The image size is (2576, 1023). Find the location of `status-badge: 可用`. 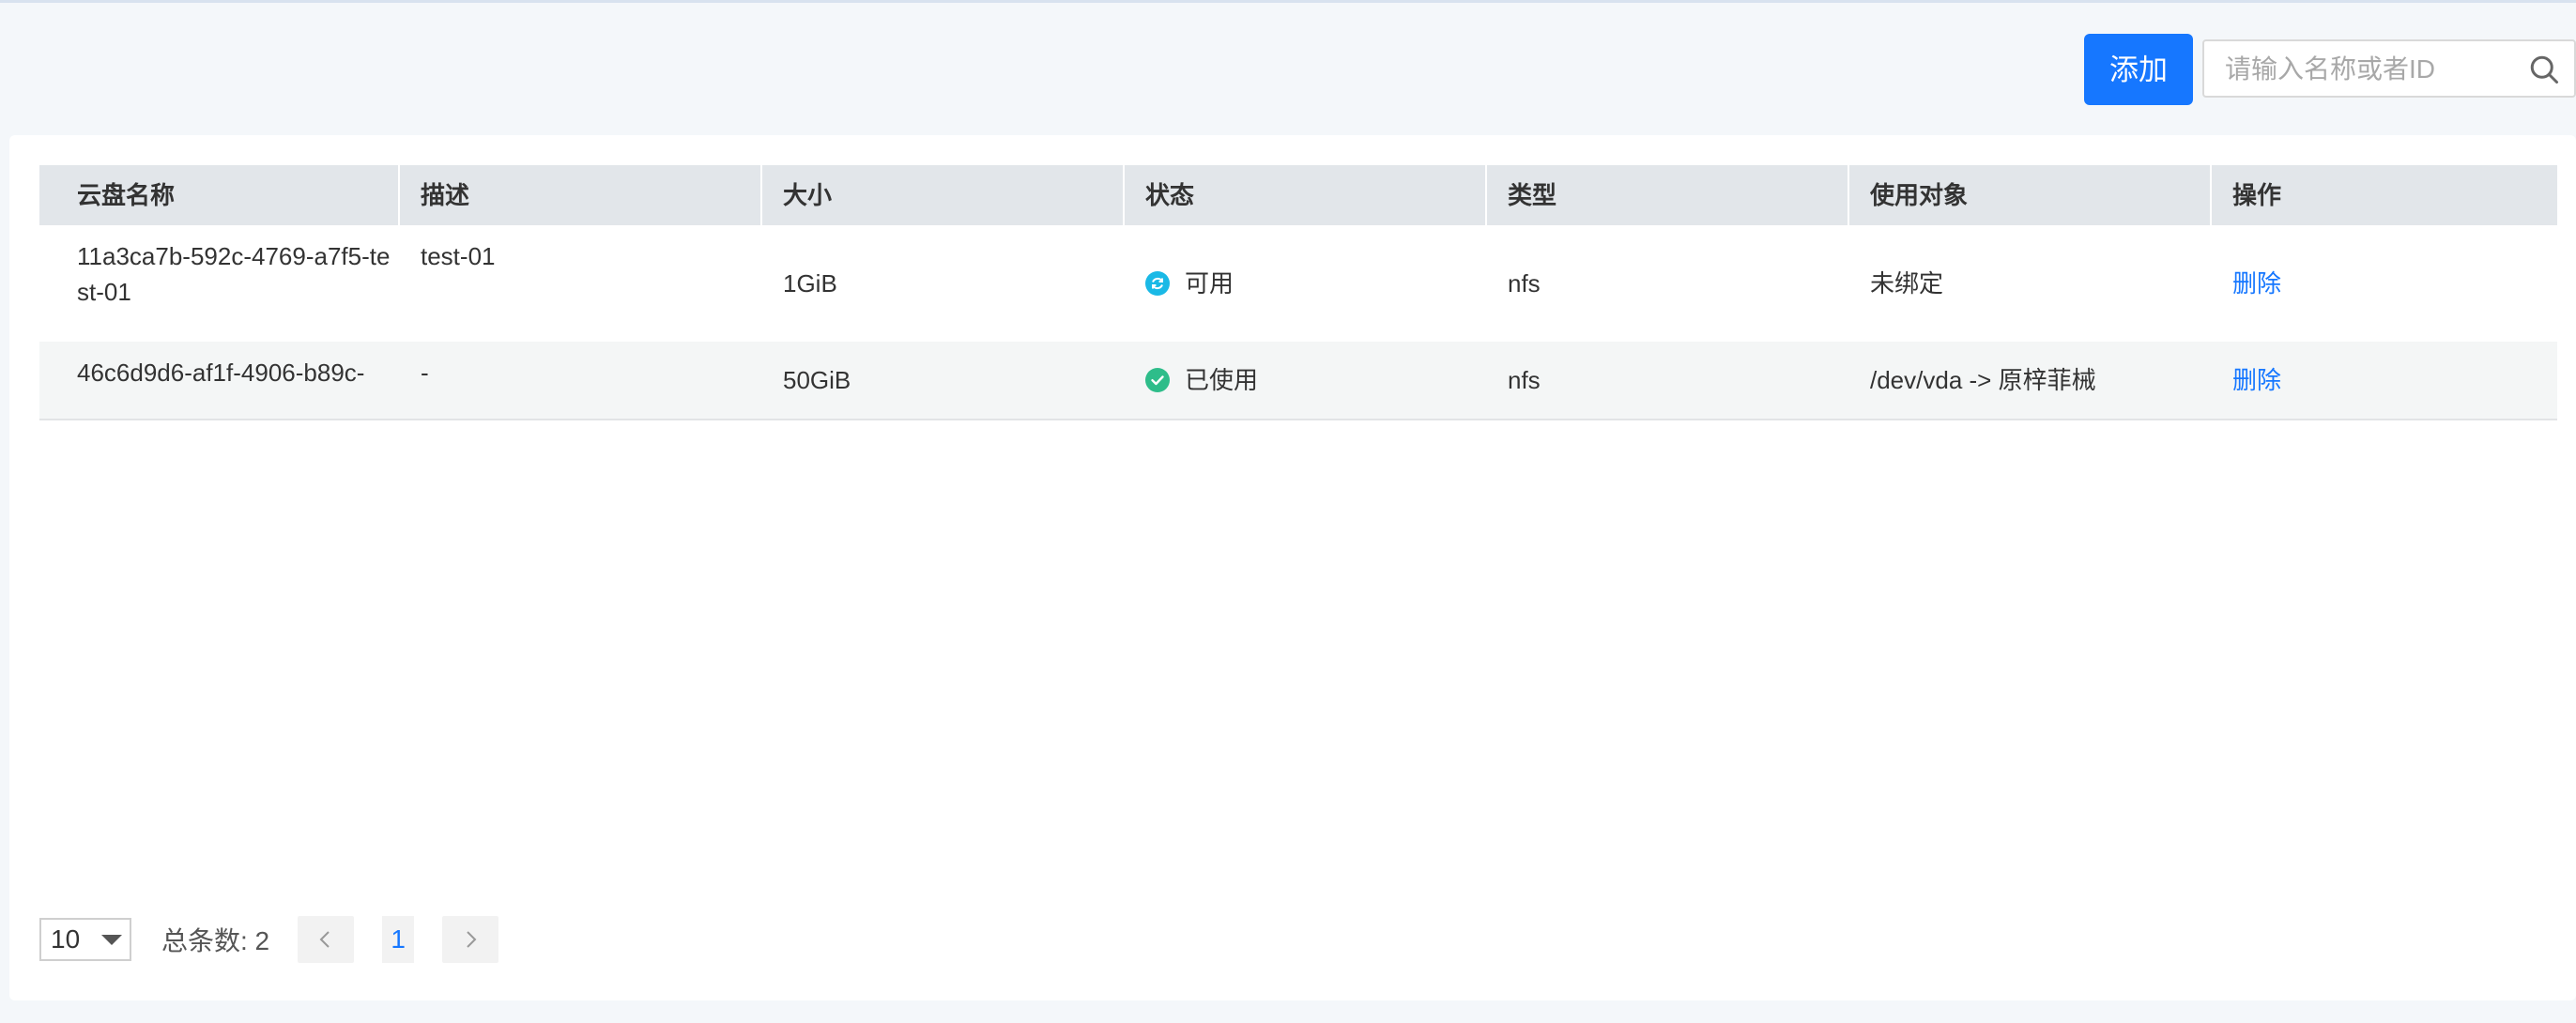

status-badge: 可用 is located at coordinates (1316, 283).